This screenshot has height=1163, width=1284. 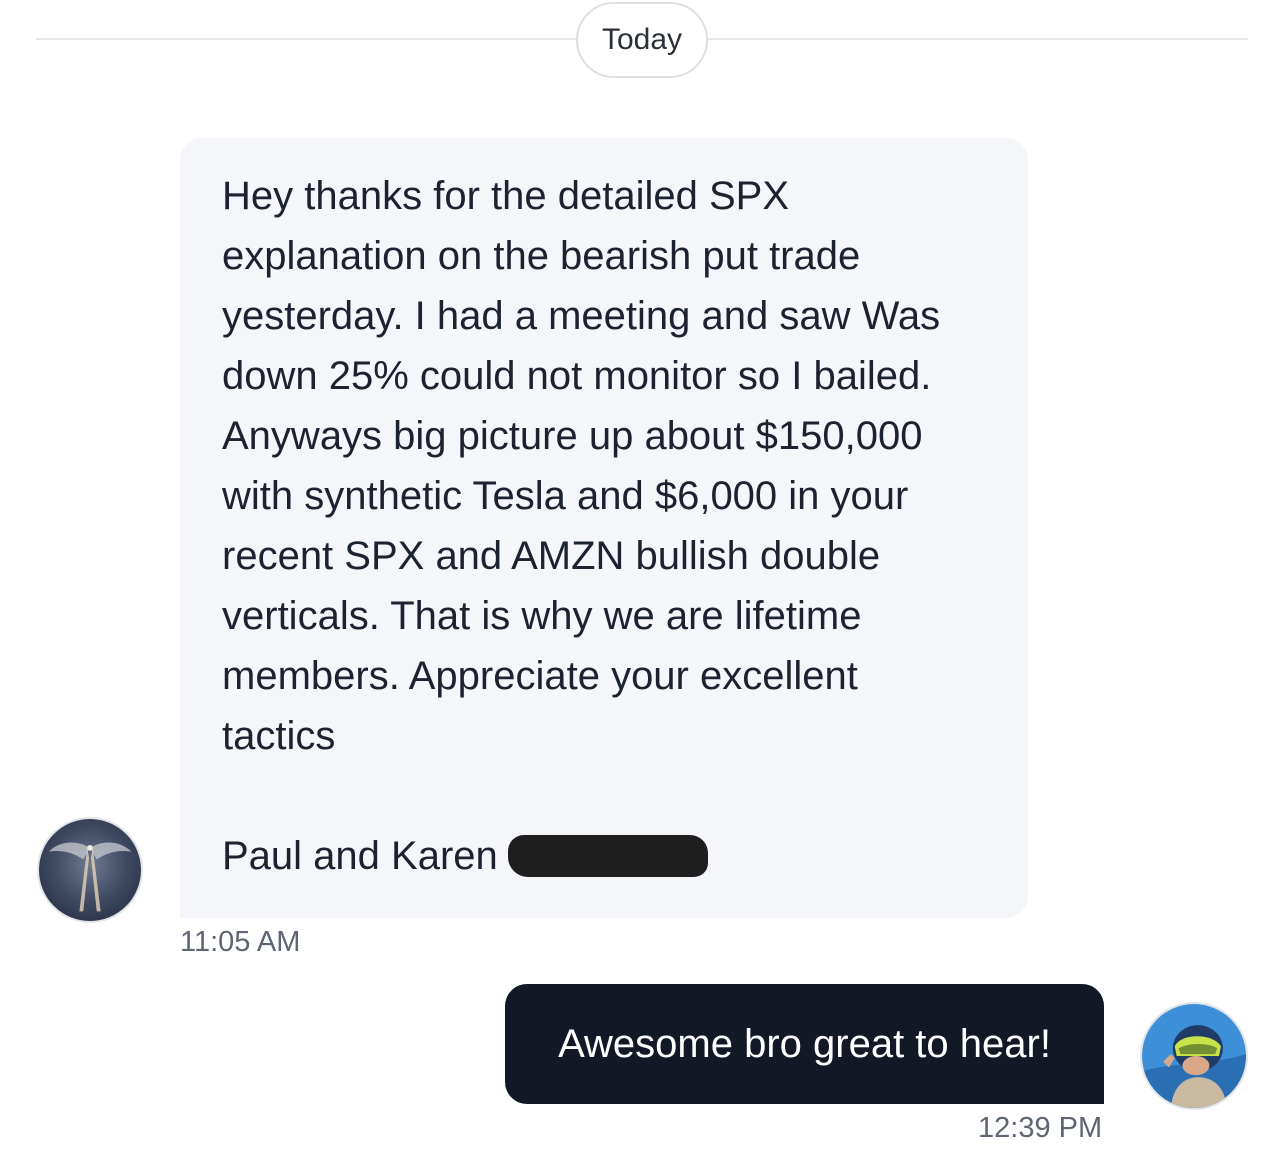 I want to click on outgoing-message-timestamp: 12:39 PM, so click(x=1040, y=1128).